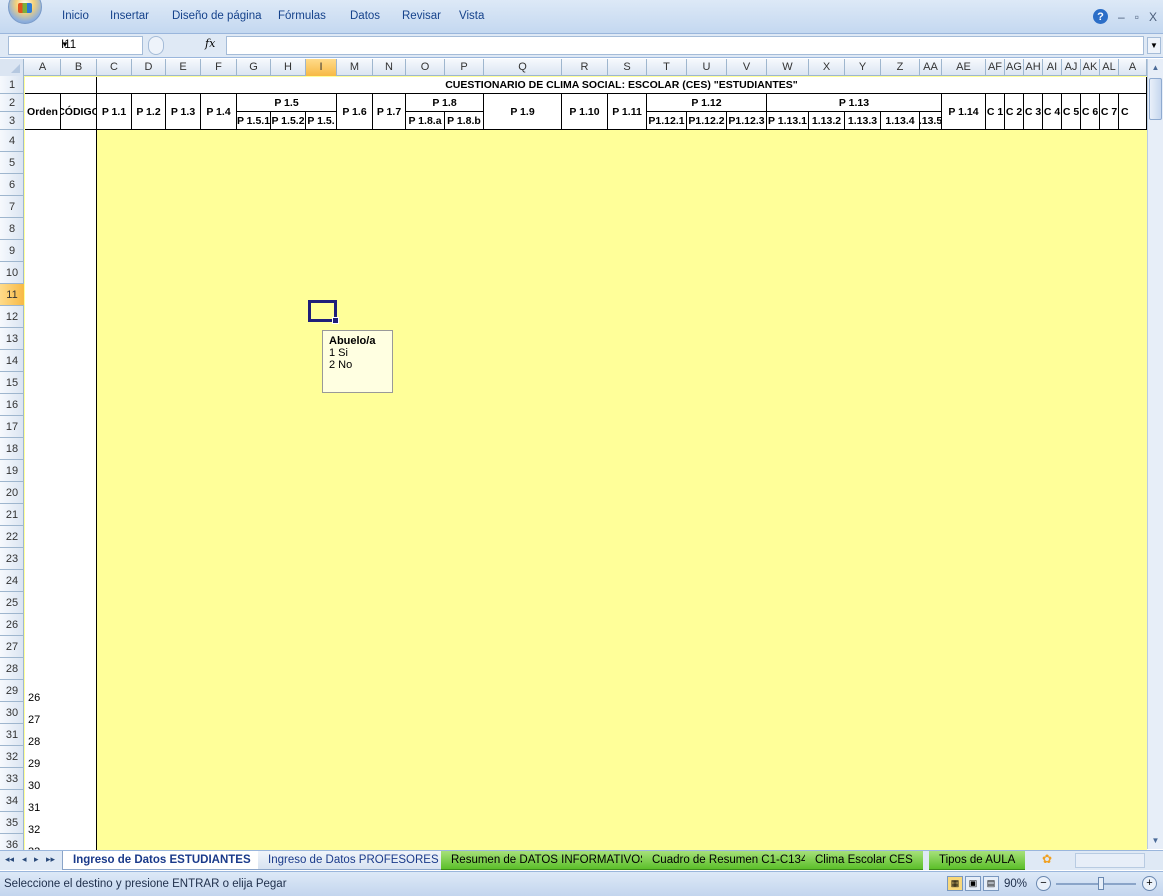 The height and width of the screenshot is (896, 1163). What do you see at coordinates (12, 361) in the screenshot?
I see `row-header-14: 14` at bounding box center [12, 361].